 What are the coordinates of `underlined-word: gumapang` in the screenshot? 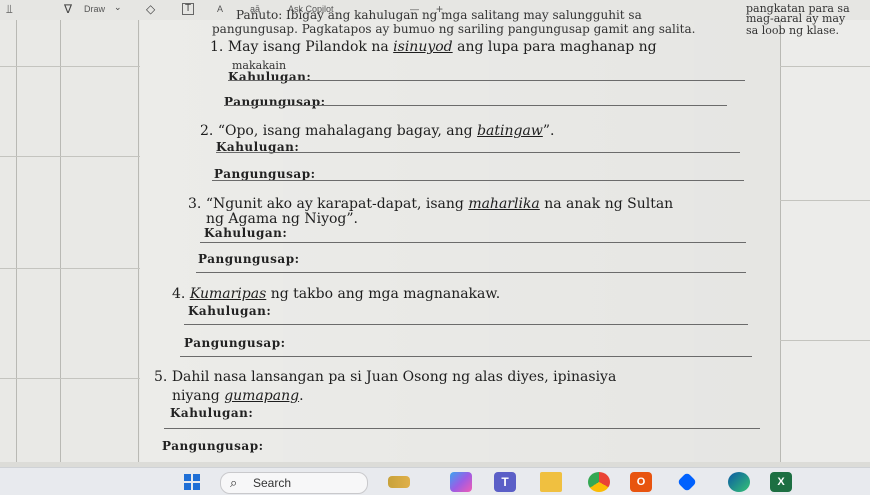 It's located at (262, 396).